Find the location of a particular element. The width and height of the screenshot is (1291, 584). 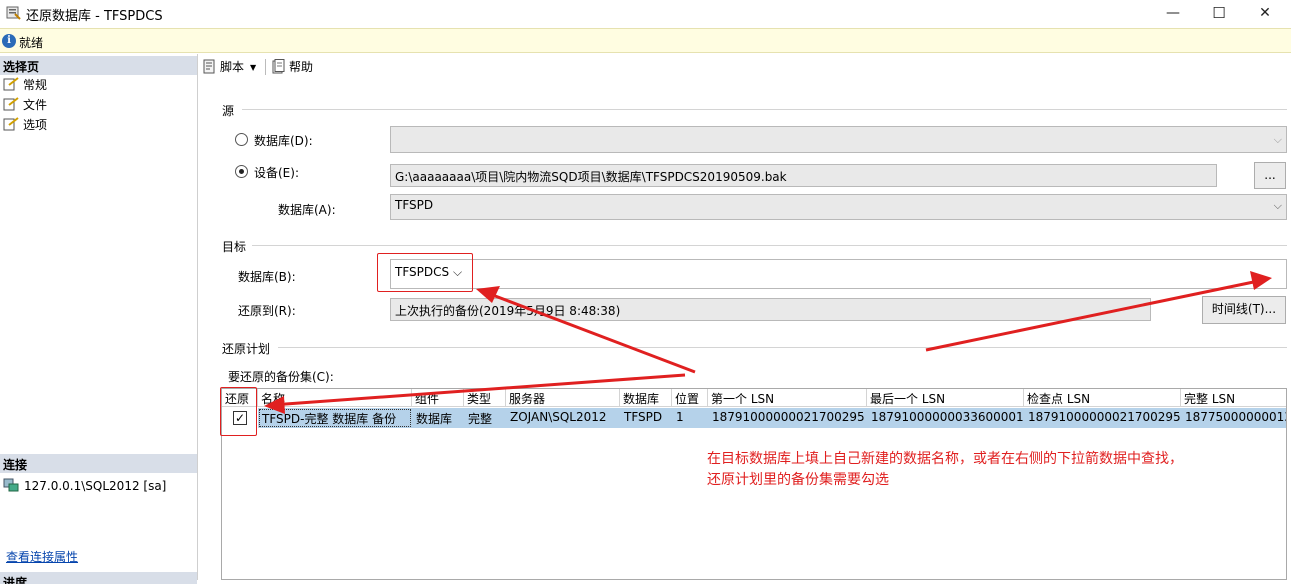

connection-header: 连接 is located at coordinates (98, 463).